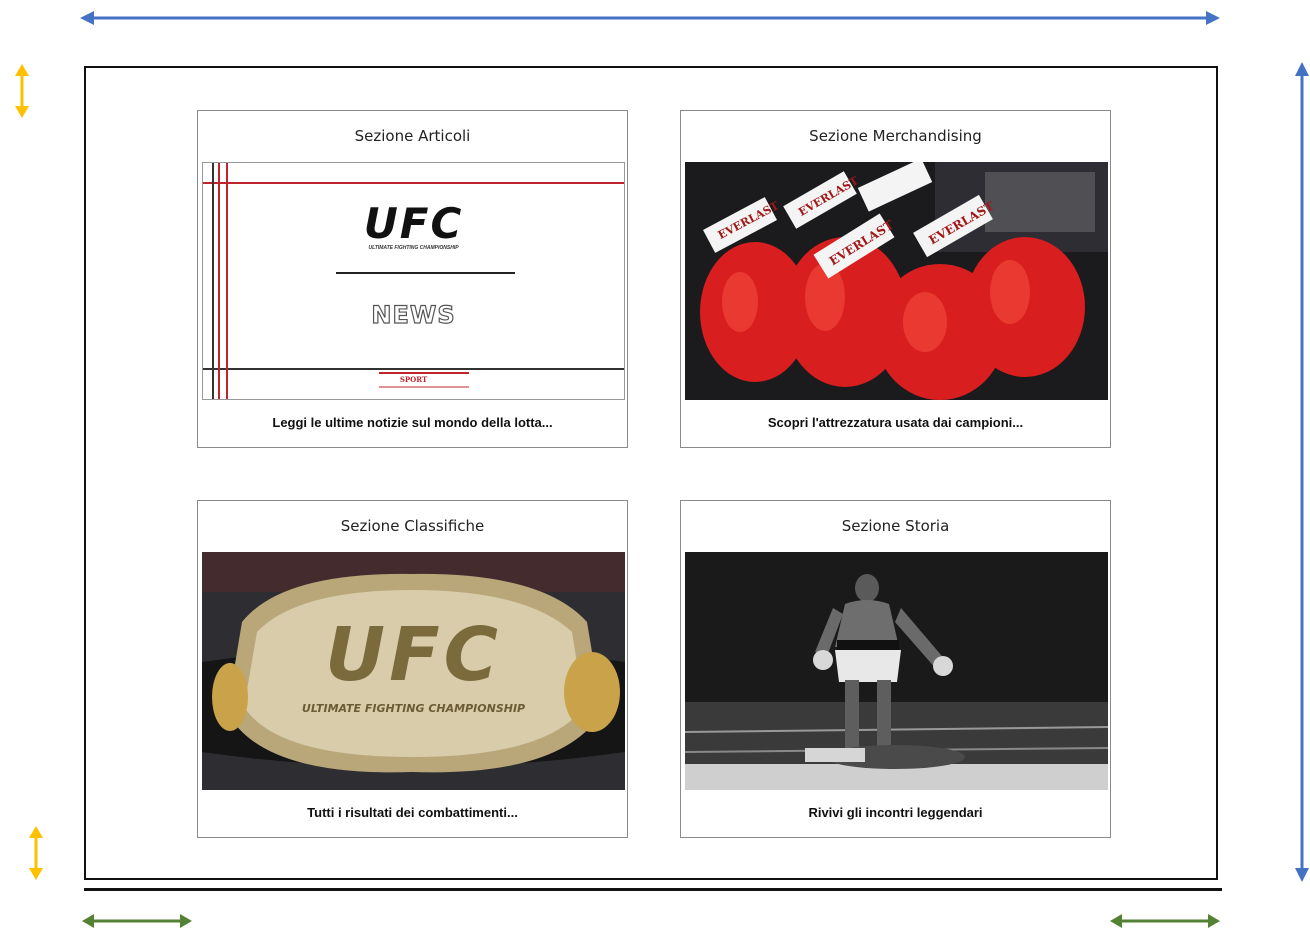 Image resolution: width=1310 pixels, height=931 pixels. I want to click on belt-logo-subtitle: ULTIMATE FIGHTING CHAMPIONSHIP, so click(413, 708).